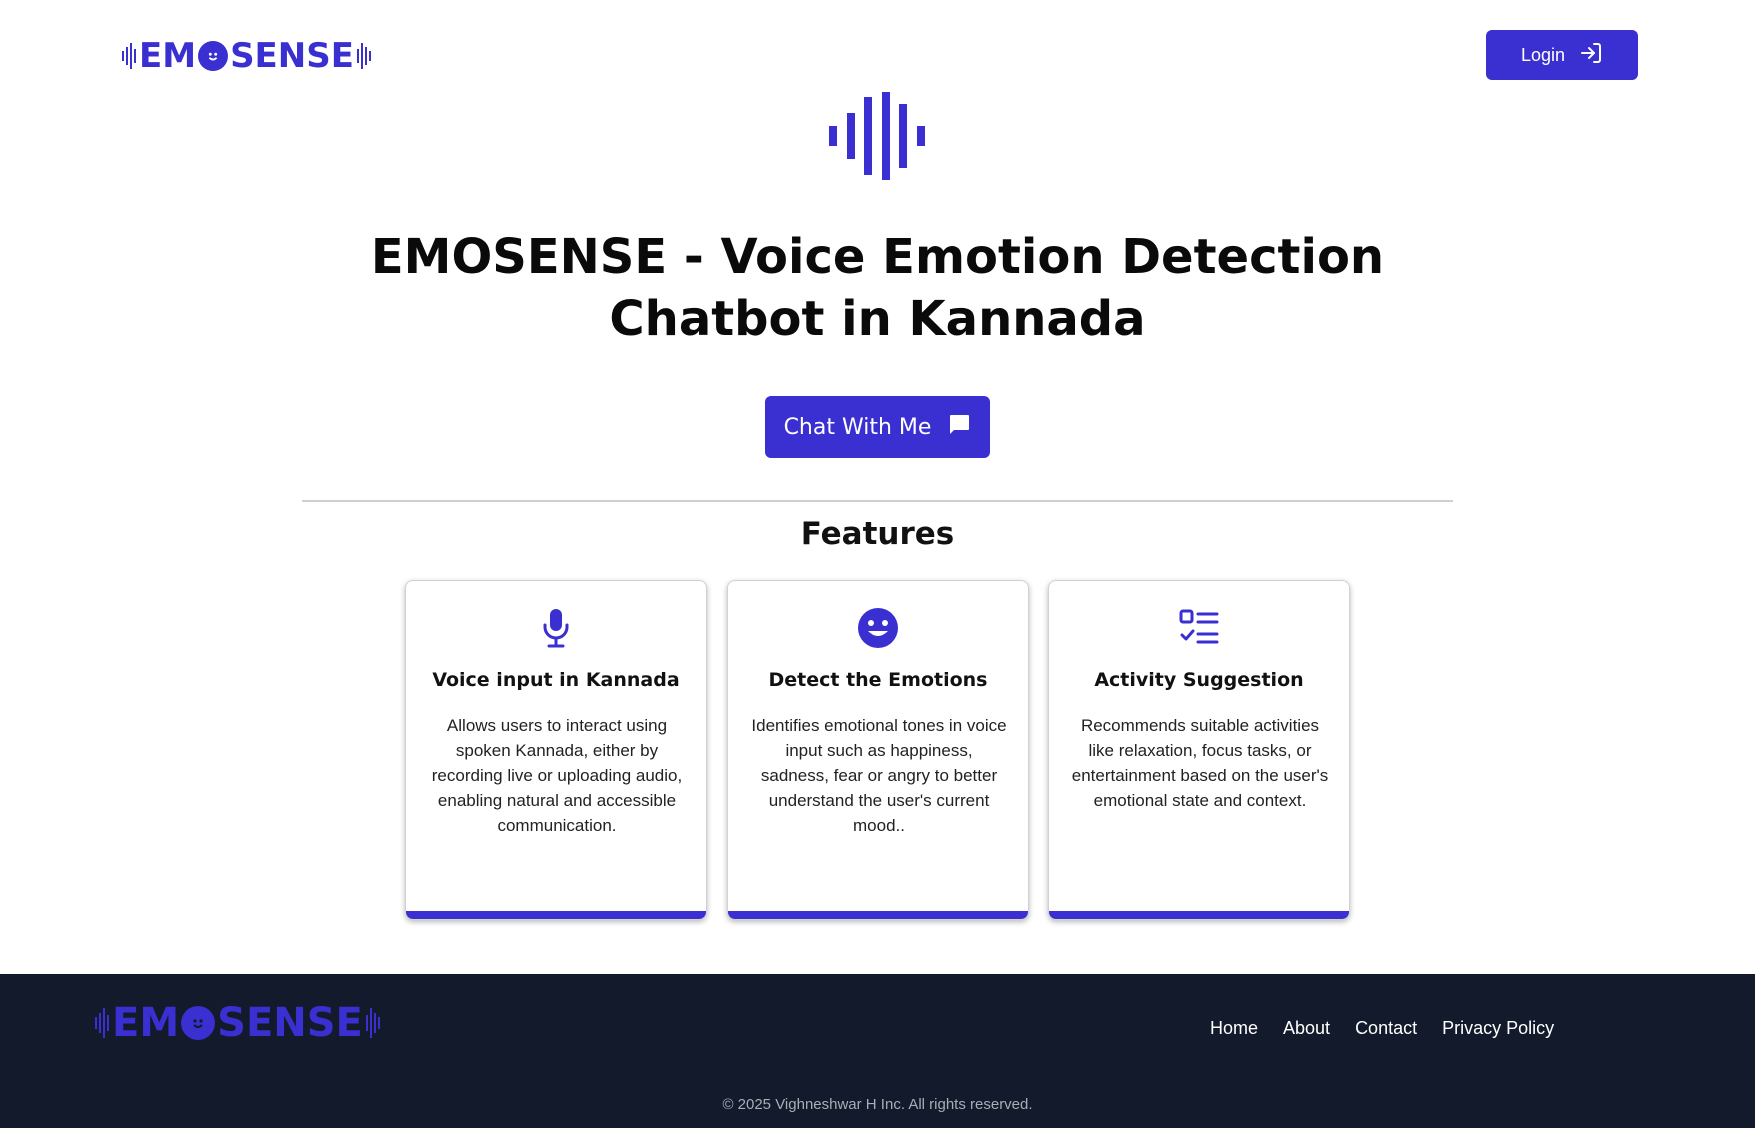  Describe the element at coordinates (877, 501) in the screenshot. I see `section-divider` at that location.